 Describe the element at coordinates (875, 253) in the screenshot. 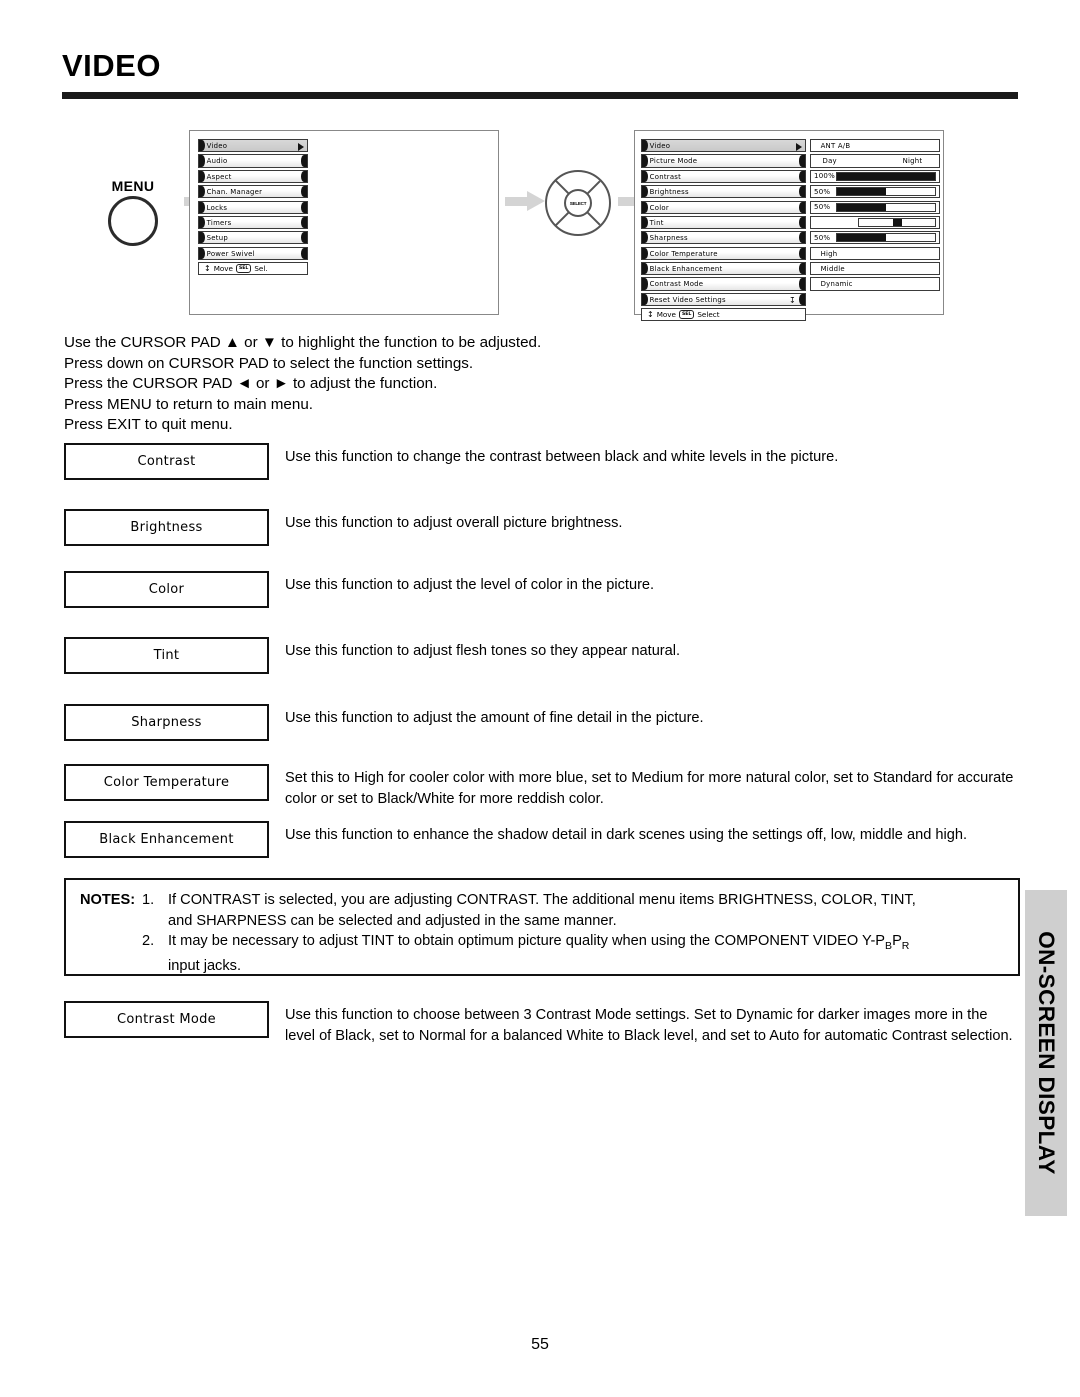

I see `osd-value-color-temperature: High` at that location.